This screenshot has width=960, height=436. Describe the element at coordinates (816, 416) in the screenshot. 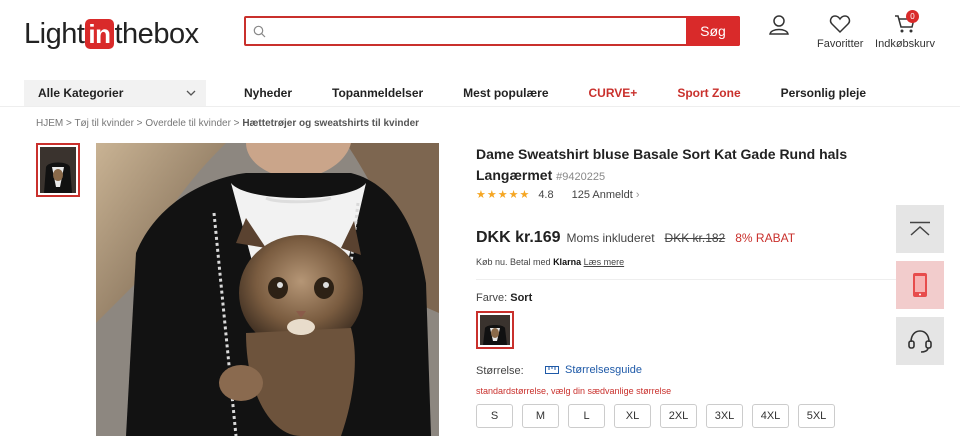

I see `size-option-5xl: 5XL` at that location.